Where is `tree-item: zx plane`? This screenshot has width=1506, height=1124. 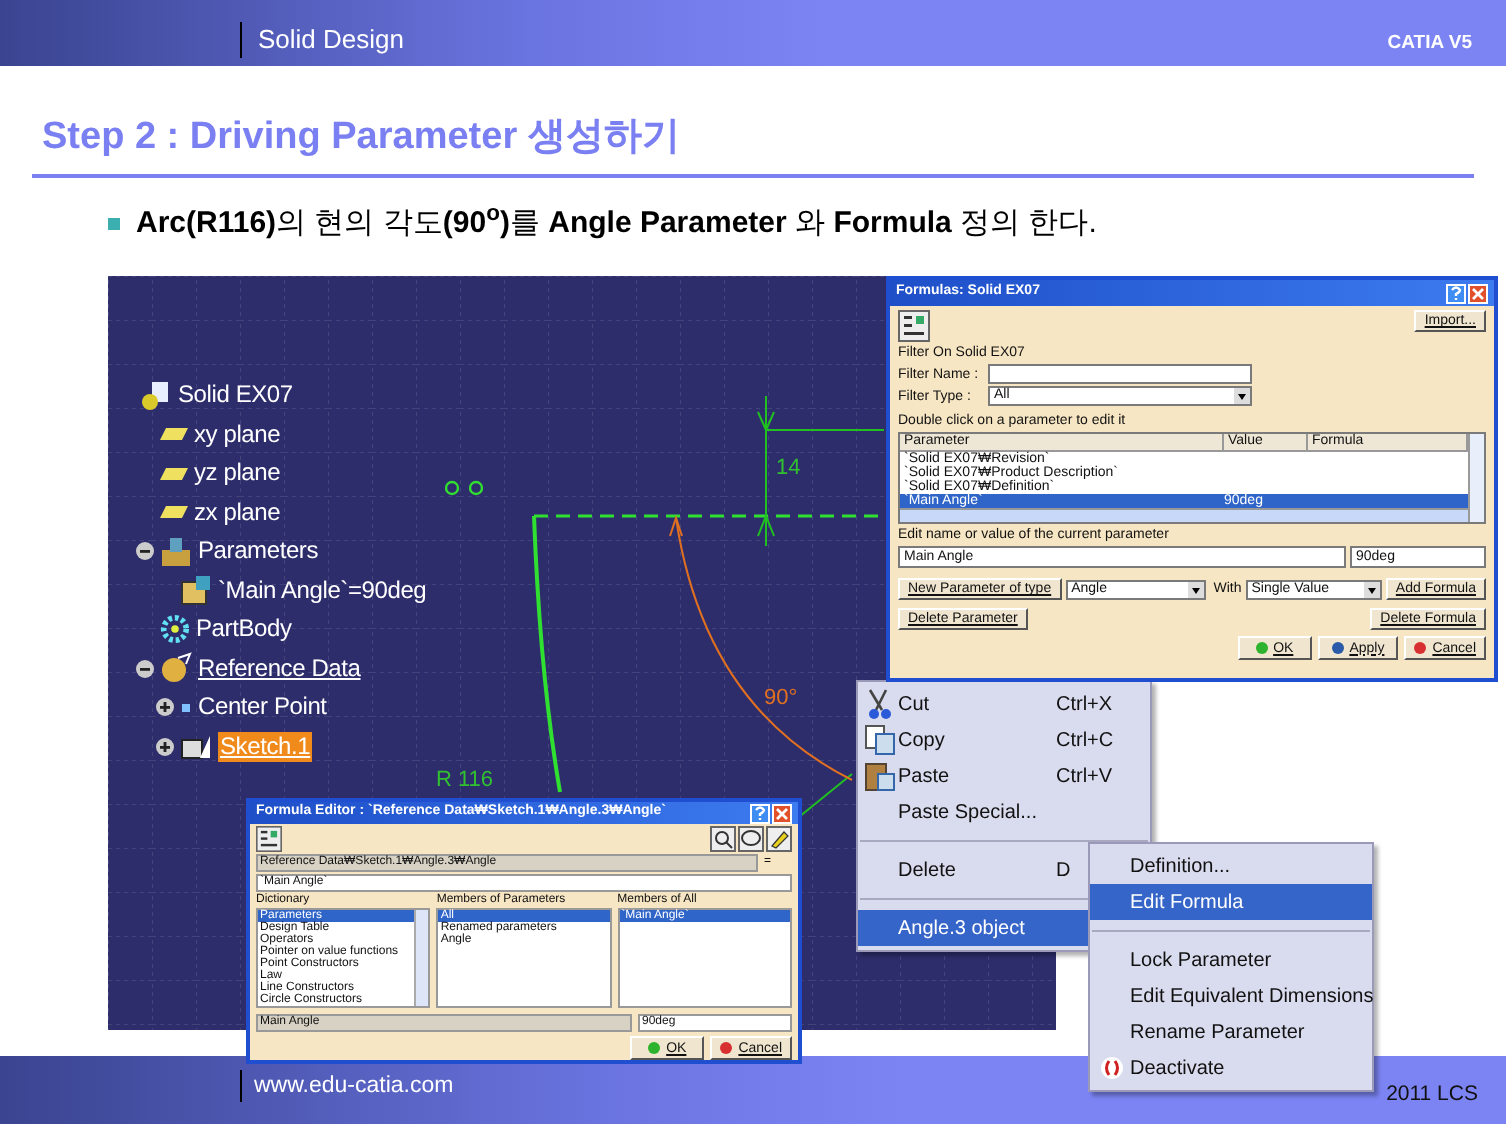
tree-item: zx plane is located at coordinates (237, 512).